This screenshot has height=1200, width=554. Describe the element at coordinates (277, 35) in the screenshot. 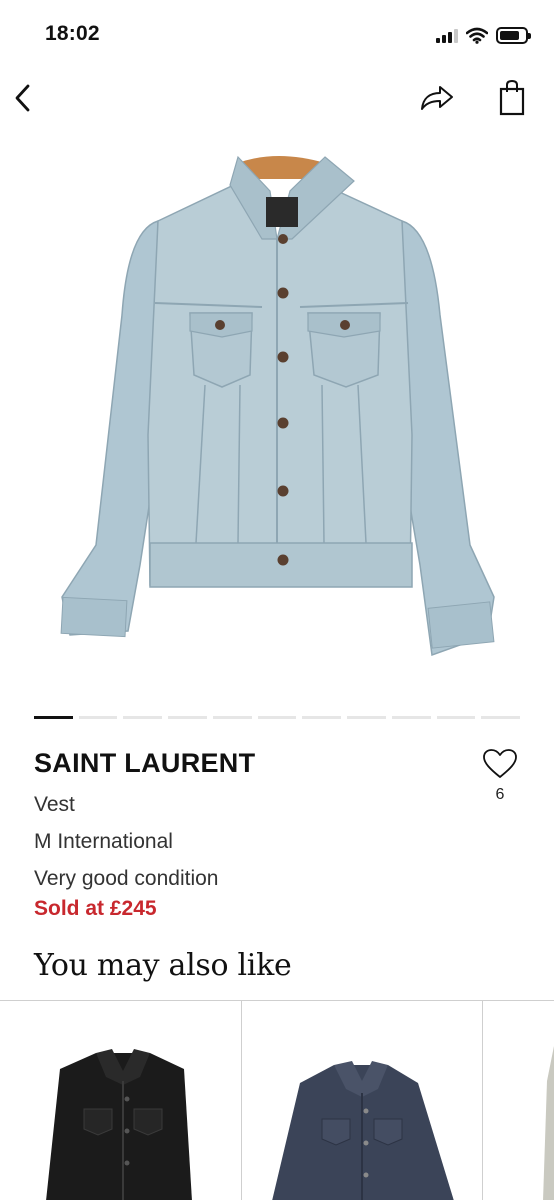

I see `status-bar: 18:02` at that location.